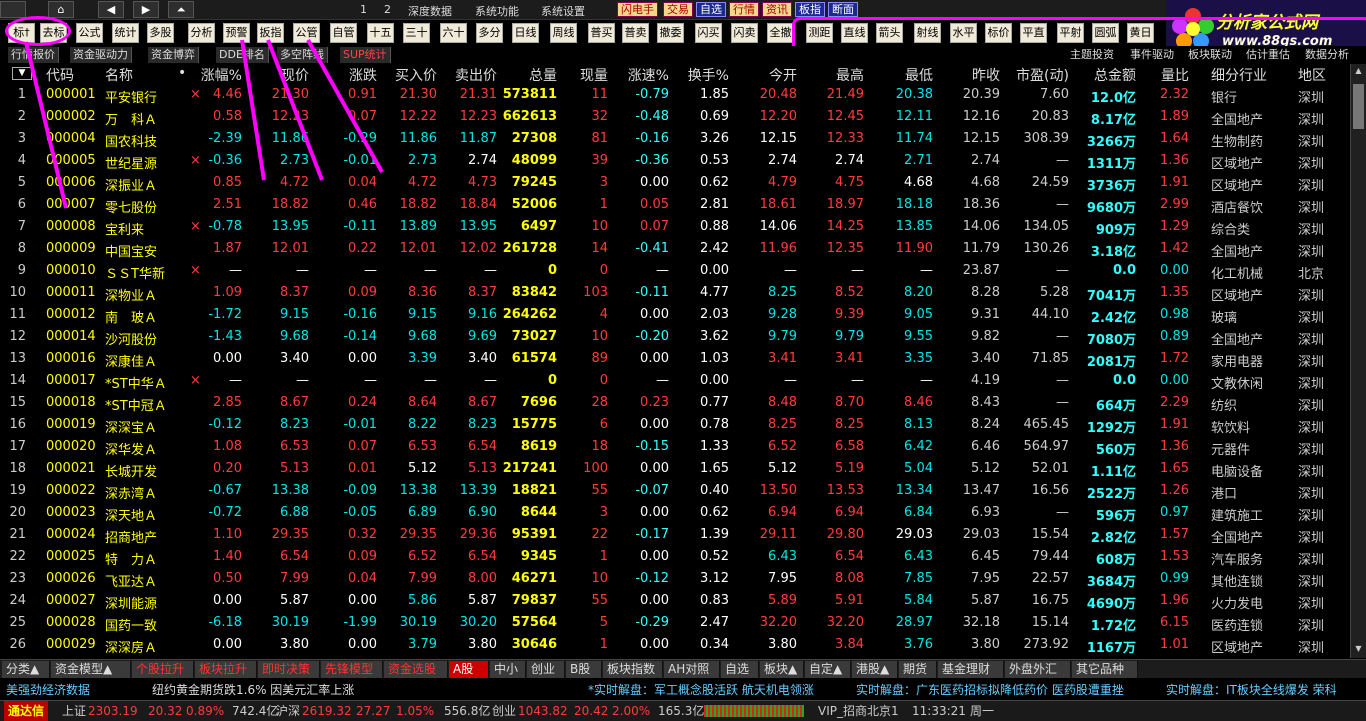  What do you see at coordinates (380, 33) in the screenshot?
I see `tool-button-10: 十五` at bounding box center [380, 33].